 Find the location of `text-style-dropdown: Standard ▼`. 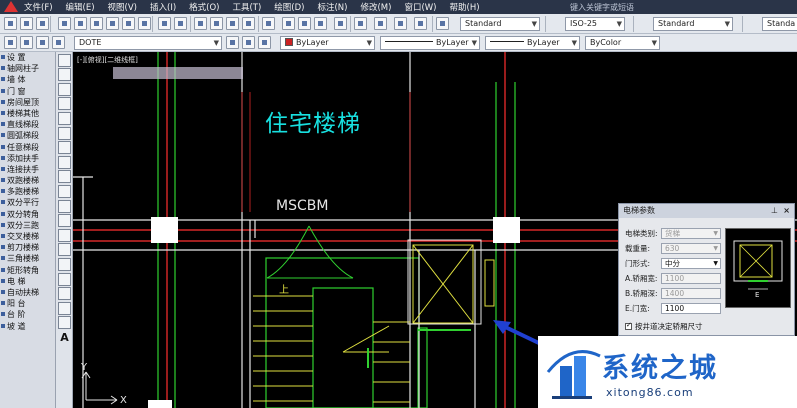

text-style-dropdown: Standard ▼ is located at coordinates (500, 24).